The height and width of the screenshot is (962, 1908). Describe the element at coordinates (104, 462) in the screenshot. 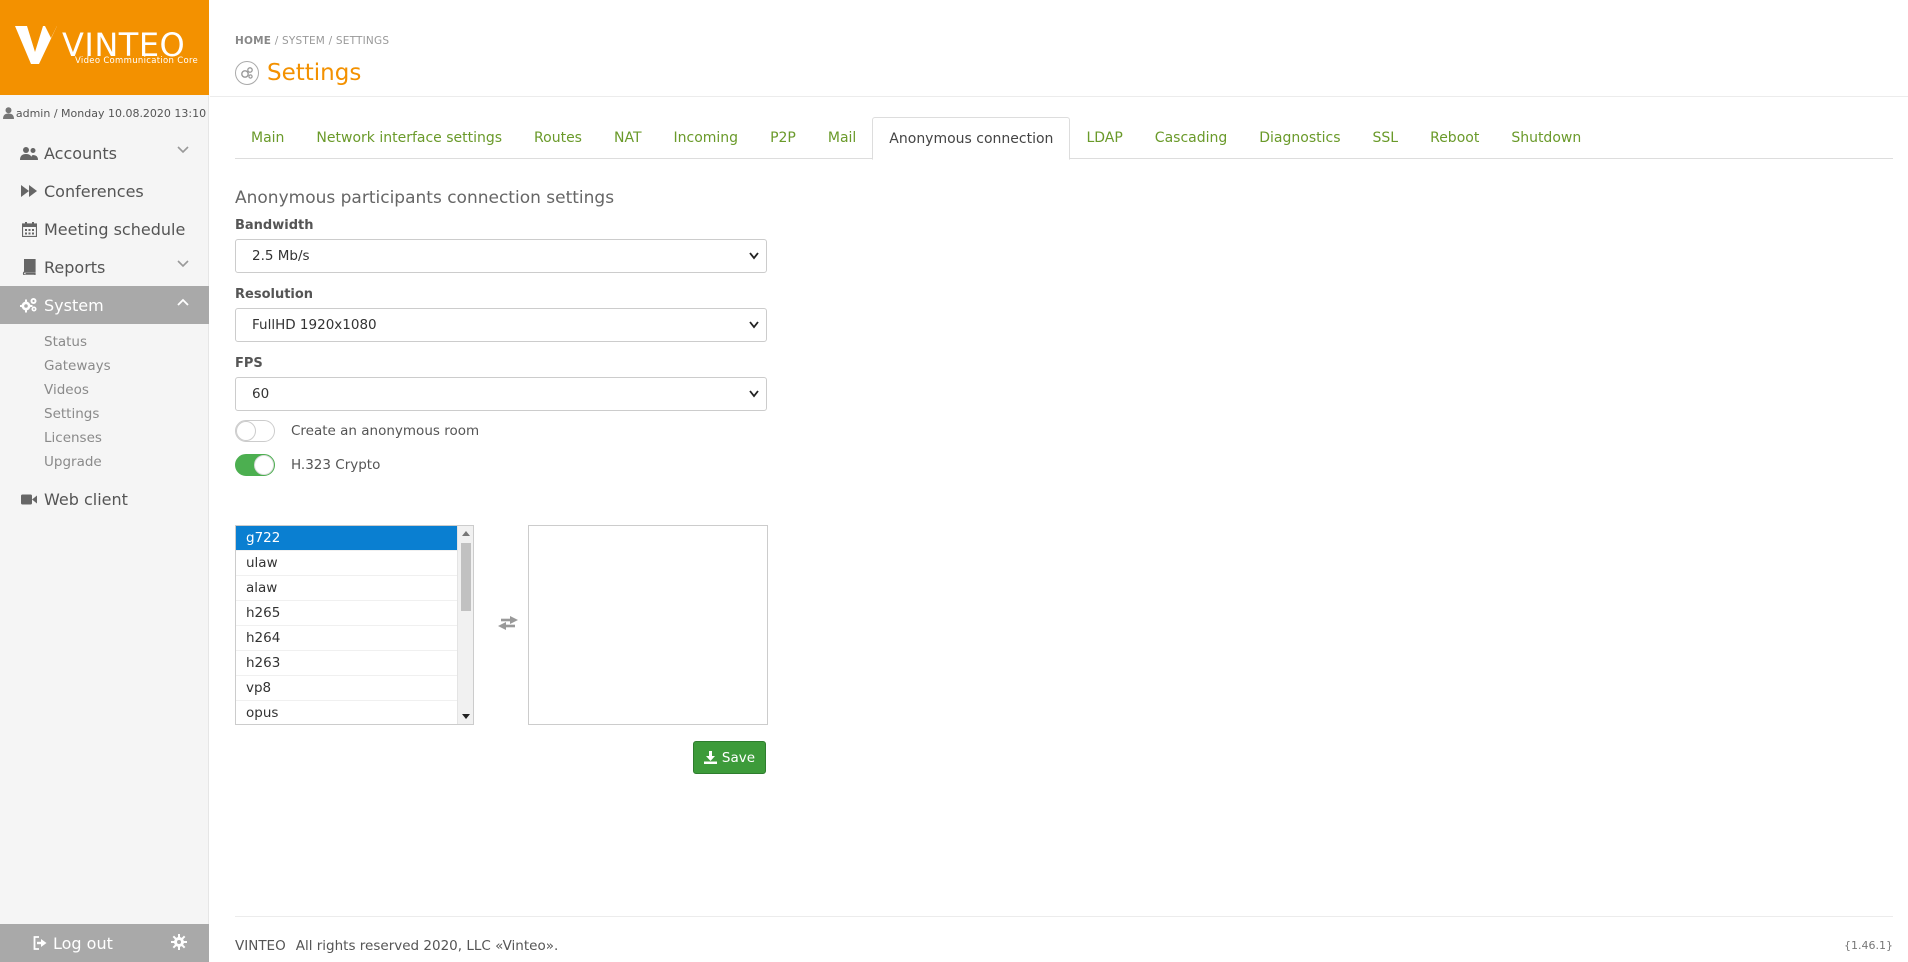

I see `subnav-item-upgrade: Upgrade` at that location.